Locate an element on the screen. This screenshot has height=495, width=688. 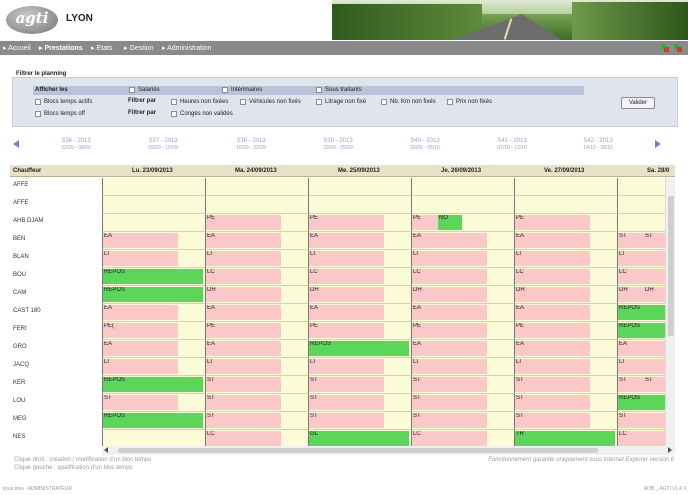
vertical-scroll-thumb is located at coordinates (671, 266).